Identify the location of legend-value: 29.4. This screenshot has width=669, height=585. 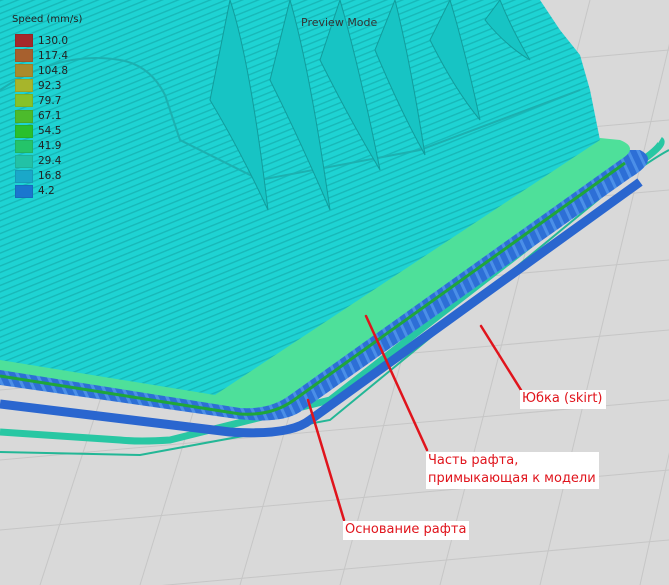
(50, 161).